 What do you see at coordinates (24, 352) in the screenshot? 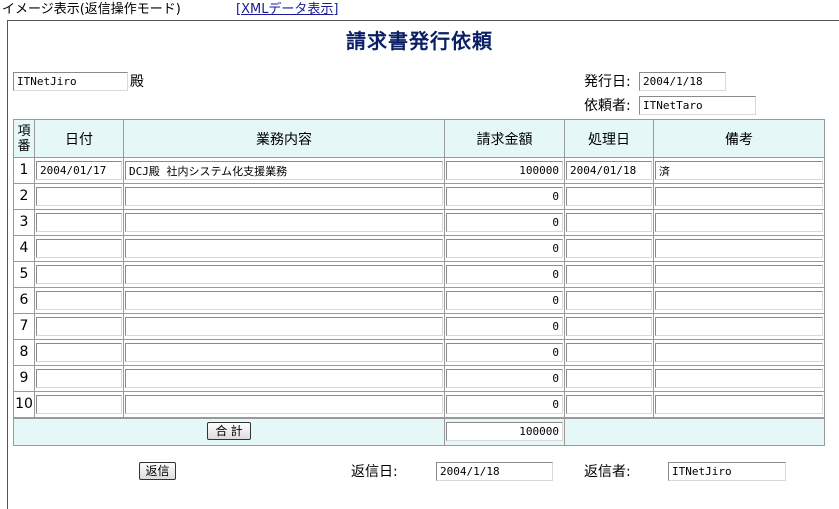
I see `row-number: 8` at bounding box center [24, 352].